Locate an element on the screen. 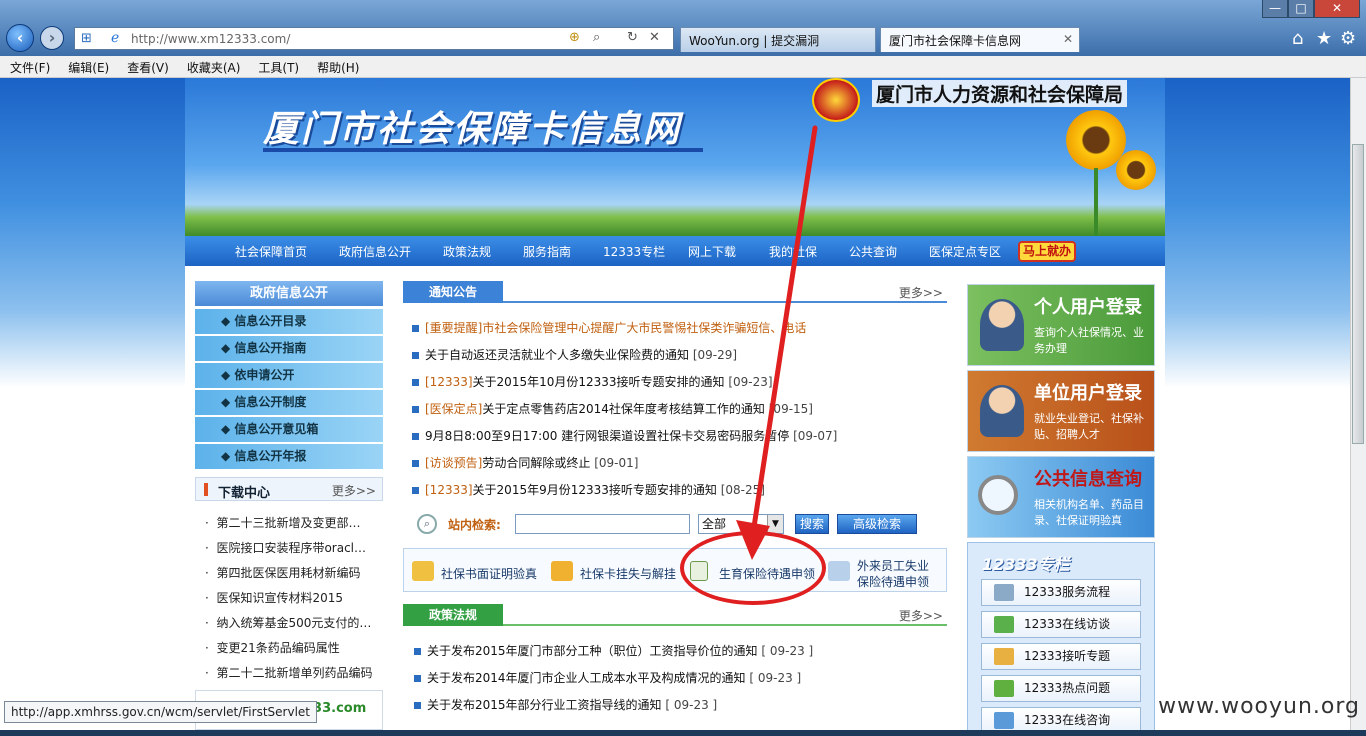 Image resolution: width=1366 pixels, height=736 pixels. notice-item: [重要提醒]市社会保险管理中心提醒广大市民警惕社保类诈骗短信、电话 is located at coordinates (609, 327).